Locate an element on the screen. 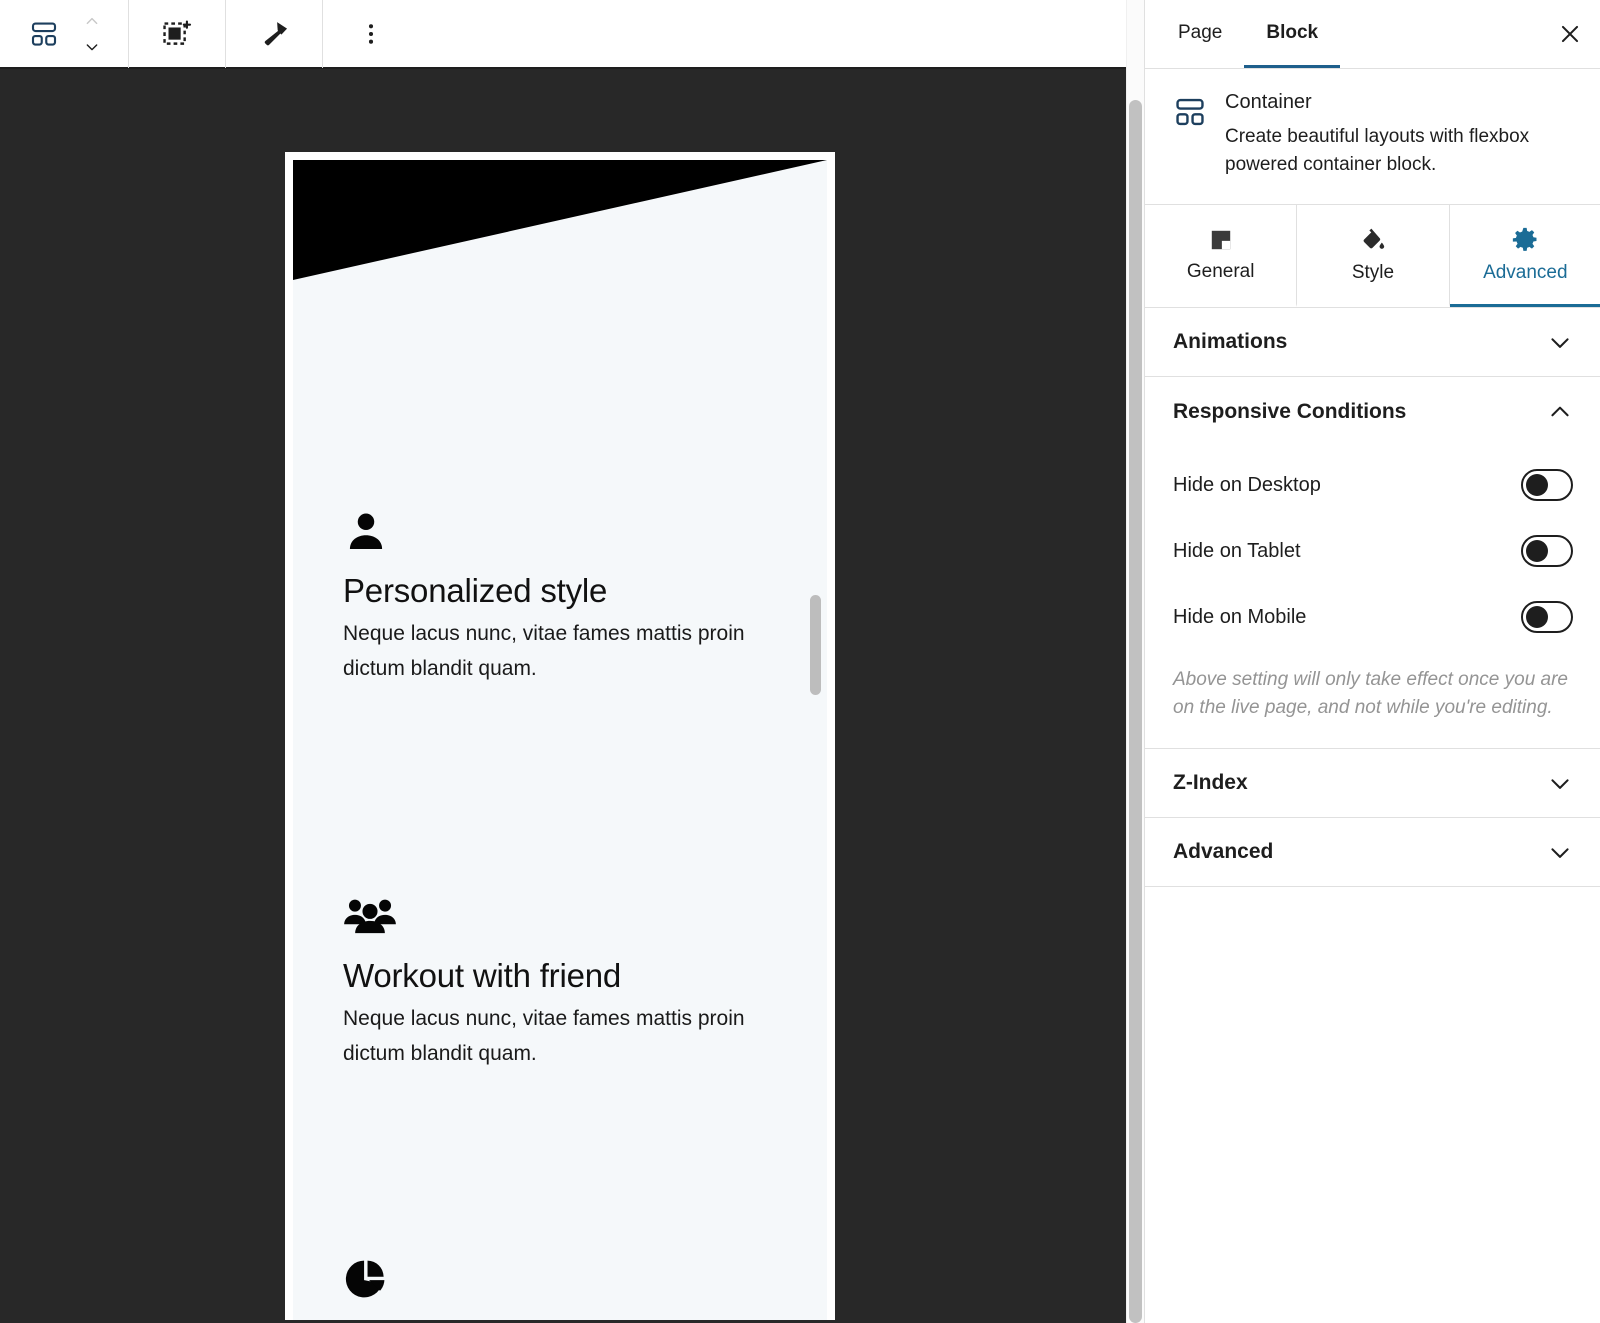 This screenshot has height=1323, width=1600. editor-scrollbar-thumb is located at coordinates (1135, 711).